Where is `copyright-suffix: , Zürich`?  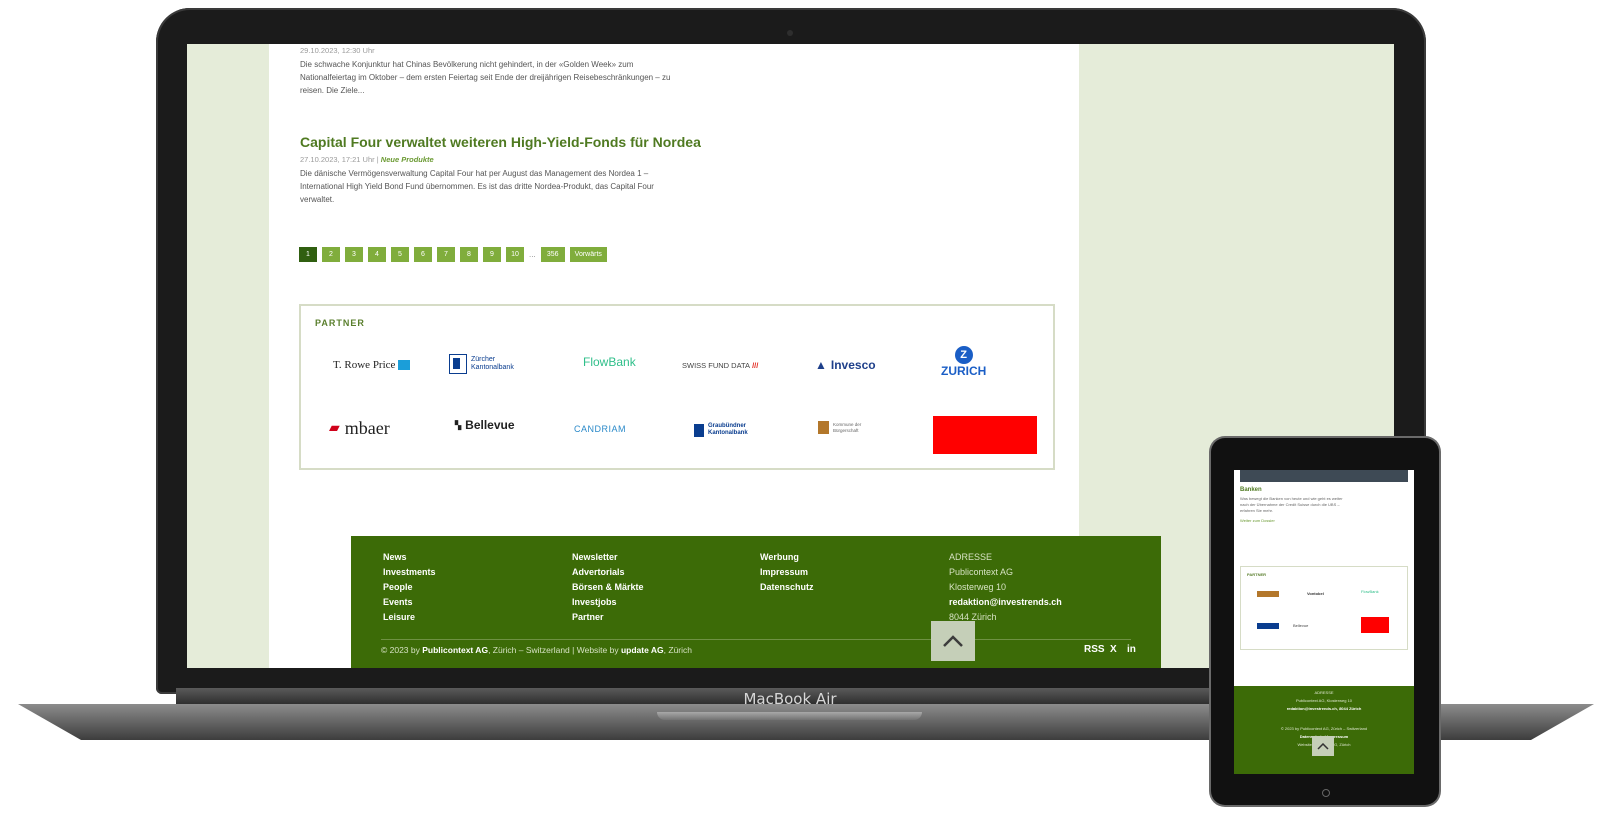
copyright-suffix: , Zürich is located at coordinates (677, 650).